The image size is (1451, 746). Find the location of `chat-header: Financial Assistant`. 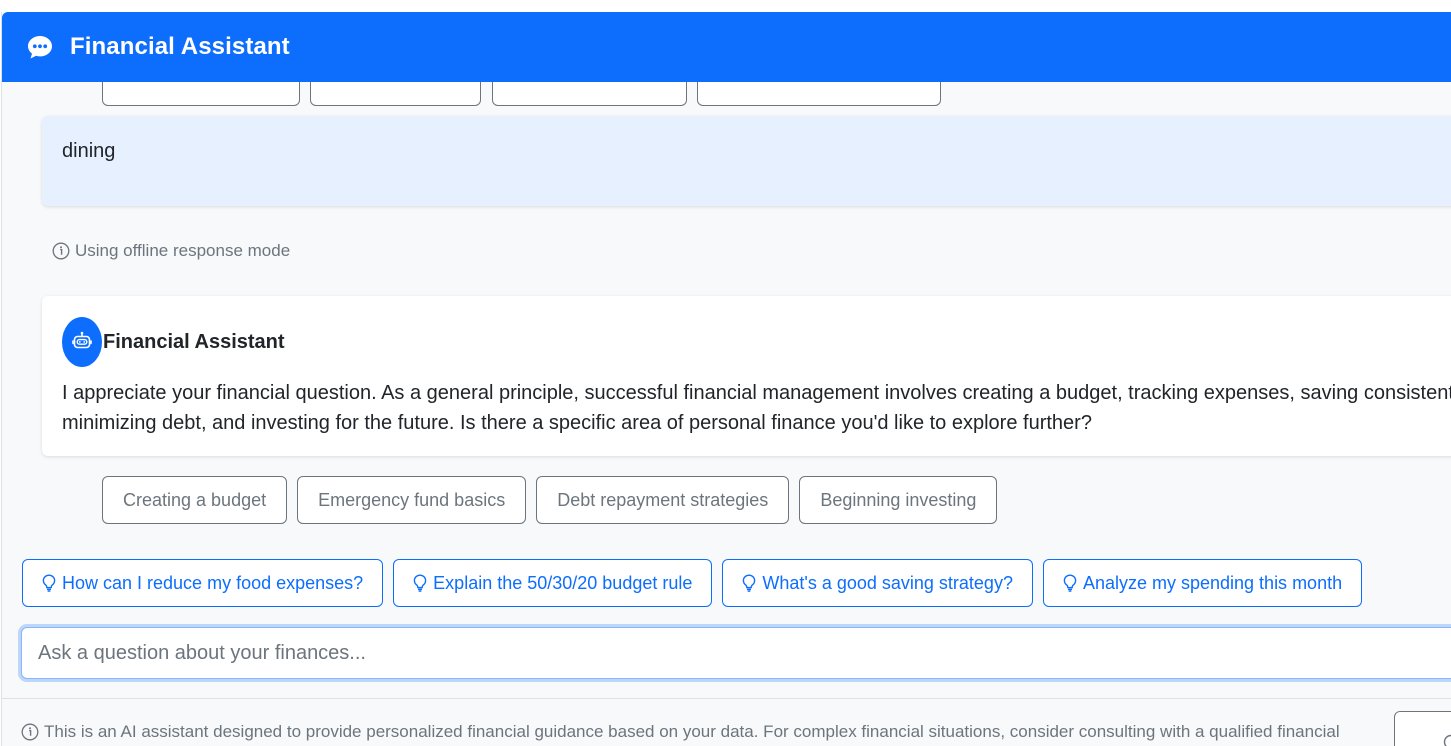

chat-header: Financial Assistant is located at coordinates (726, 47).